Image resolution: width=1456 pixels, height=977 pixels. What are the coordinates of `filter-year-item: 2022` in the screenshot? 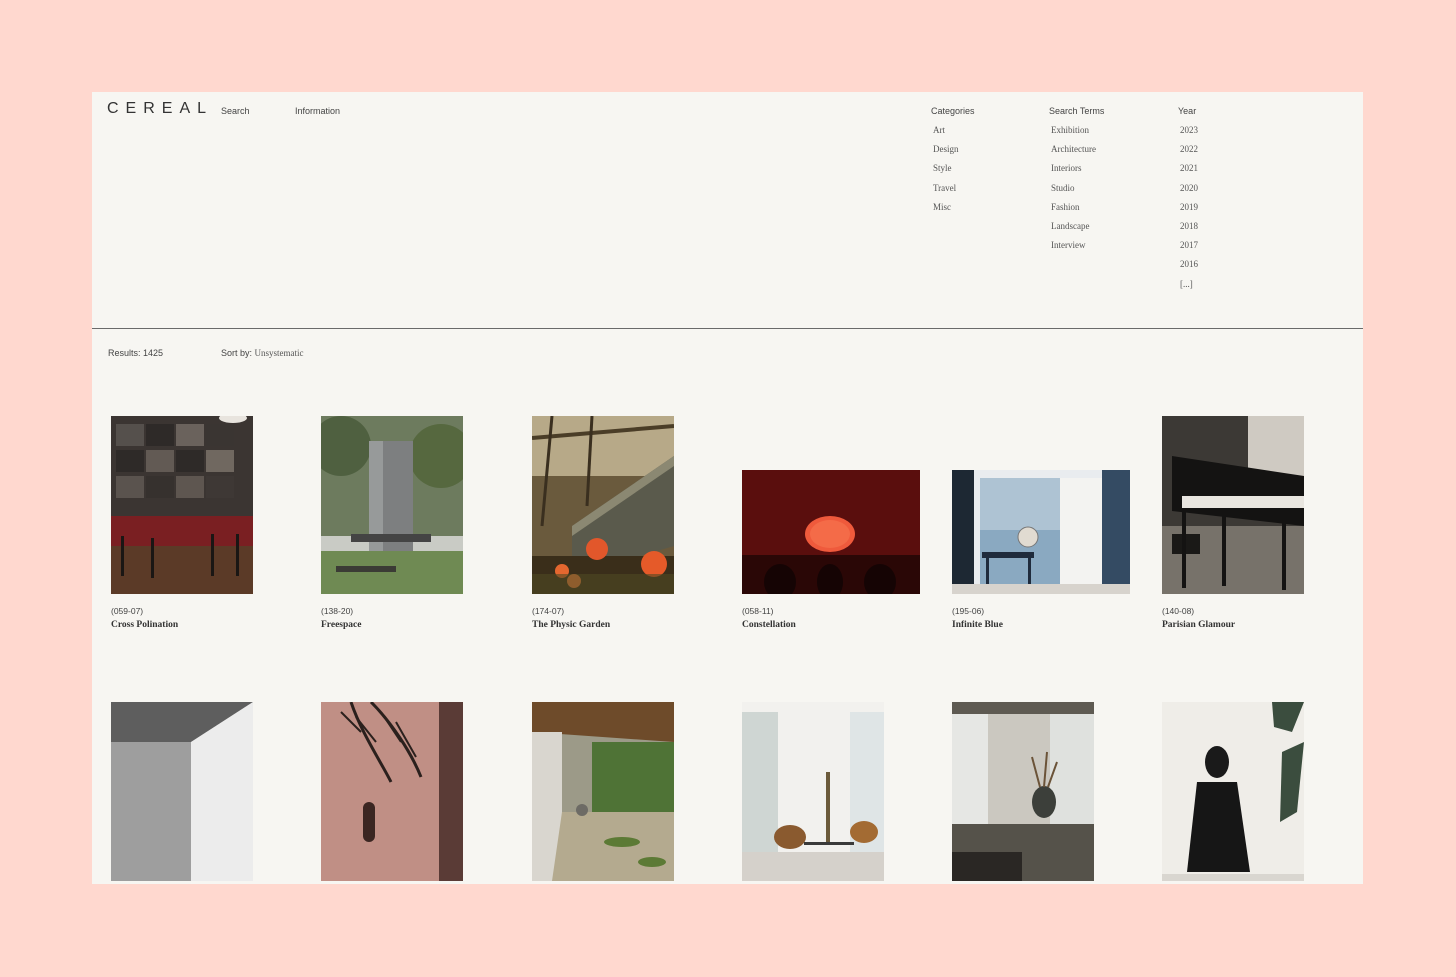 It's located at (1188, 153).